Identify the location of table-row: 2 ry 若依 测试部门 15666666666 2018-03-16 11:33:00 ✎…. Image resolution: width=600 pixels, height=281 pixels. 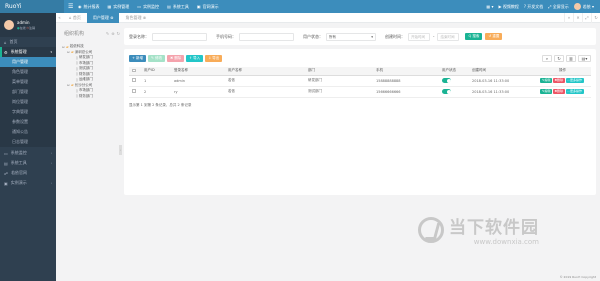
(360, 92).